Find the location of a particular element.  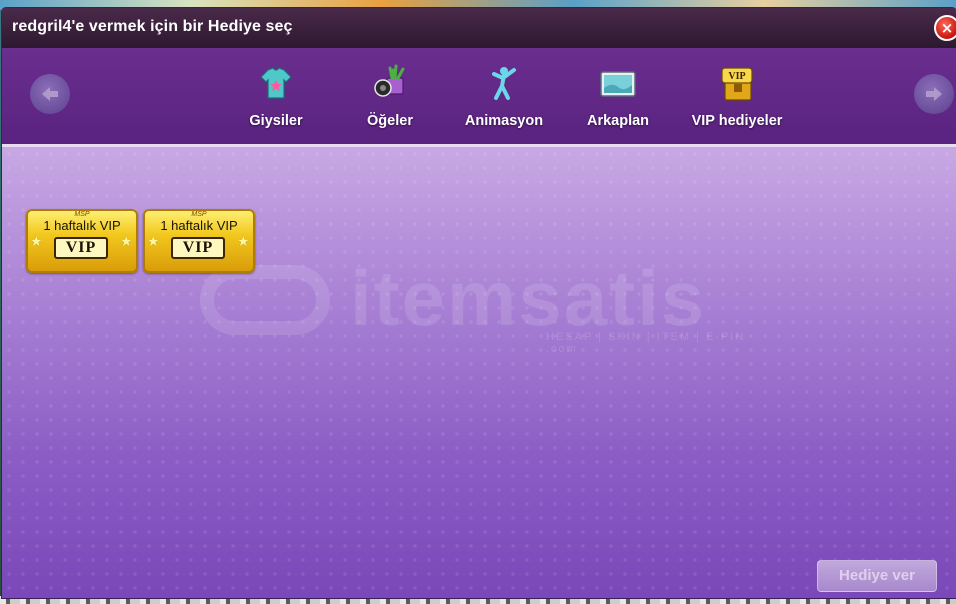

tshirt-icon is located at coordinates (276, 83).